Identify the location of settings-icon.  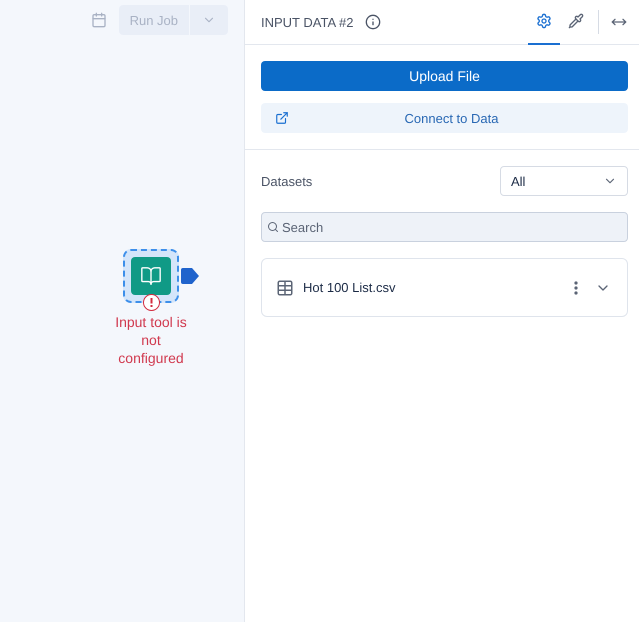
(544, 21).